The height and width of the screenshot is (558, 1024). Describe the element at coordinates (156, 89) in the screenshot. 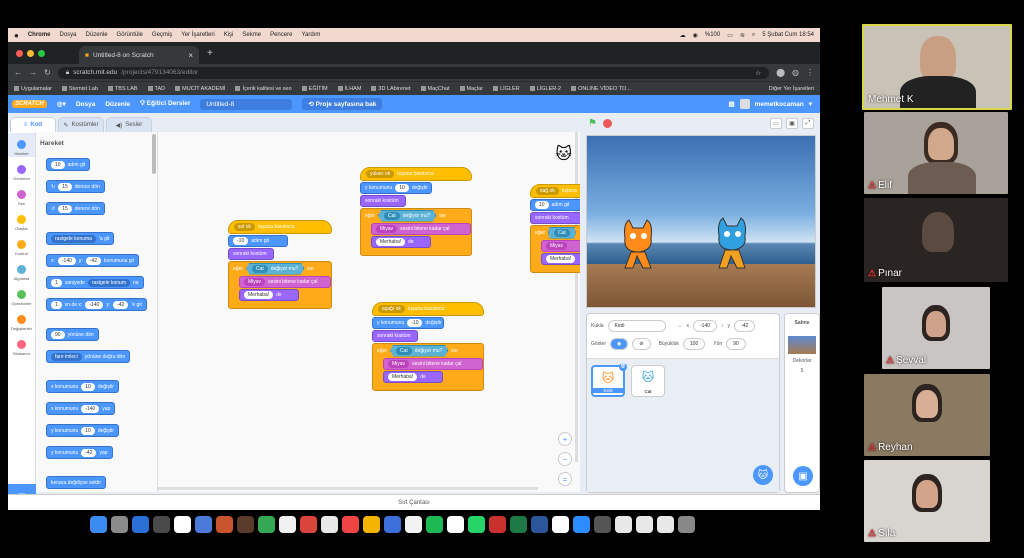

I see `bookmark-item: TAD` at that location.